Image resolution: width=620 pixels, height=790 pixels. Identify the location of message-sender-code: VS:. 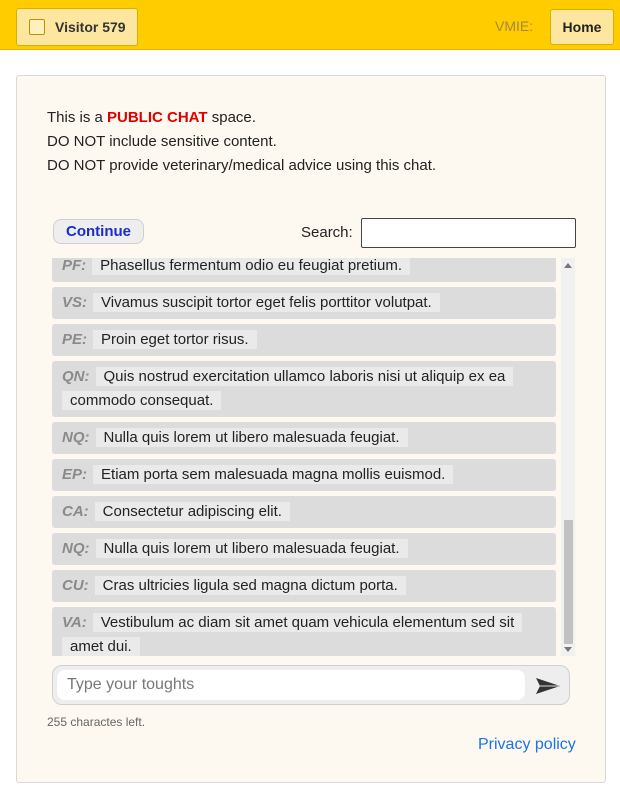
(75, 302).